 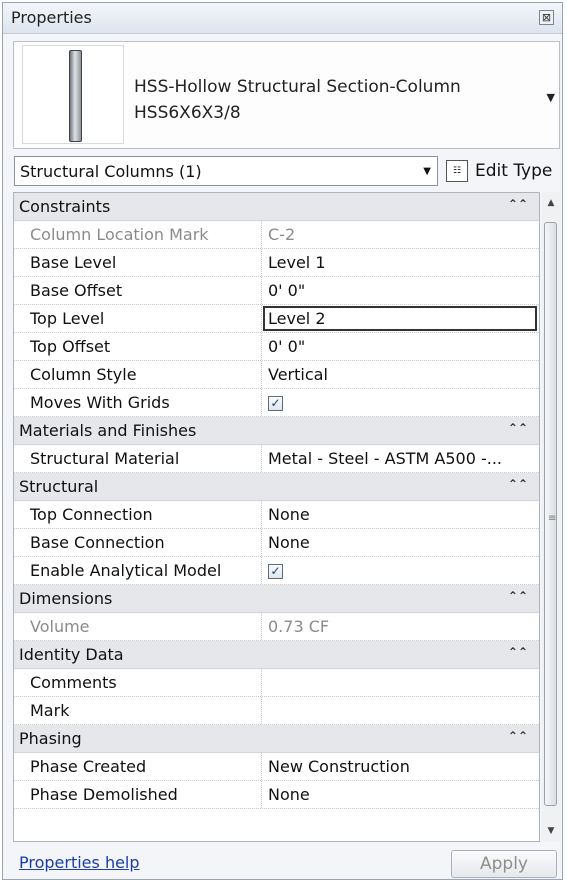 I want to click on param-row: Base Offset 0' 0", so click(x=276, y=291).